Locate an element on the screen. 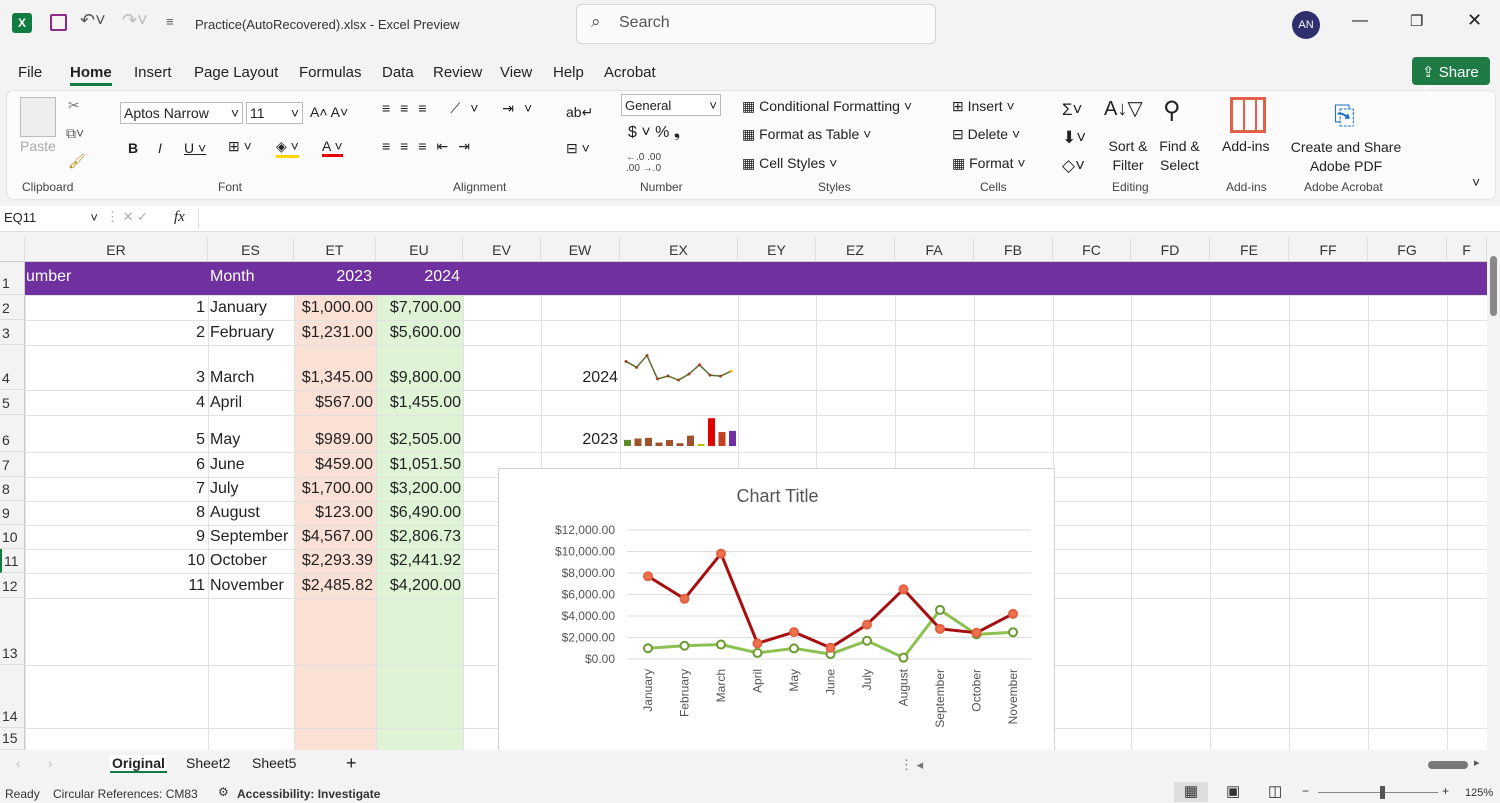 This screenshot has width=1500, height=803. row-header-4: 4 is located at coordinates (12, 367).